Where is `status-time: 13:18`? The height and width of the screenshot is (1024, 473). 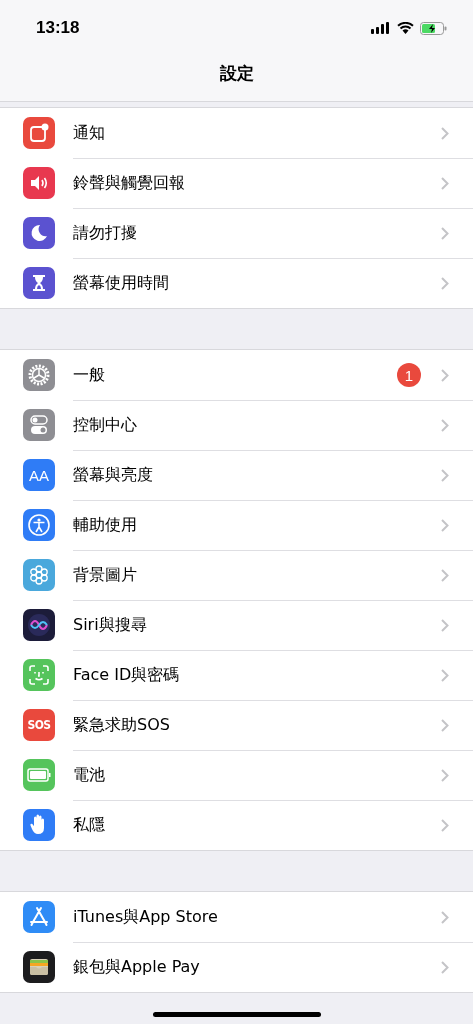
status-time: 13:18 is located at coordinates (58, 28).